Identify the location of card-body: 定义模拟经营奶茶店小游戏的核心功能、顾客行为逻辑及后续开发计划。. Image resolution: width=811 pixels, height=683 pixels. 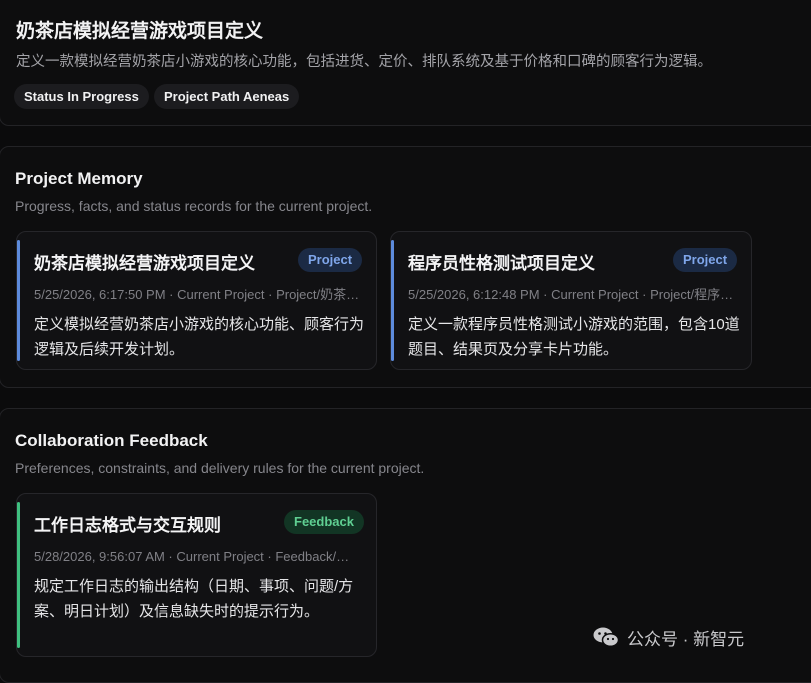
(199, 337).